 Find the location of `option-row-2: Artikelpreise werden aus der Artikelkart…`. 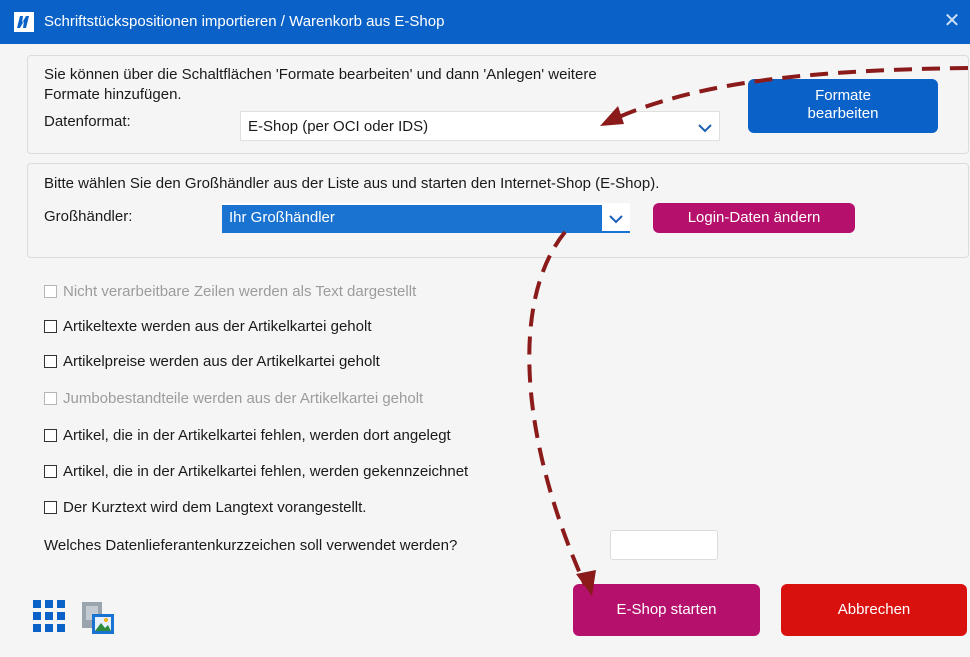

option-row-2: Artikelpreise werden aus der Artikelkart… is located at coordinates (212, 361).